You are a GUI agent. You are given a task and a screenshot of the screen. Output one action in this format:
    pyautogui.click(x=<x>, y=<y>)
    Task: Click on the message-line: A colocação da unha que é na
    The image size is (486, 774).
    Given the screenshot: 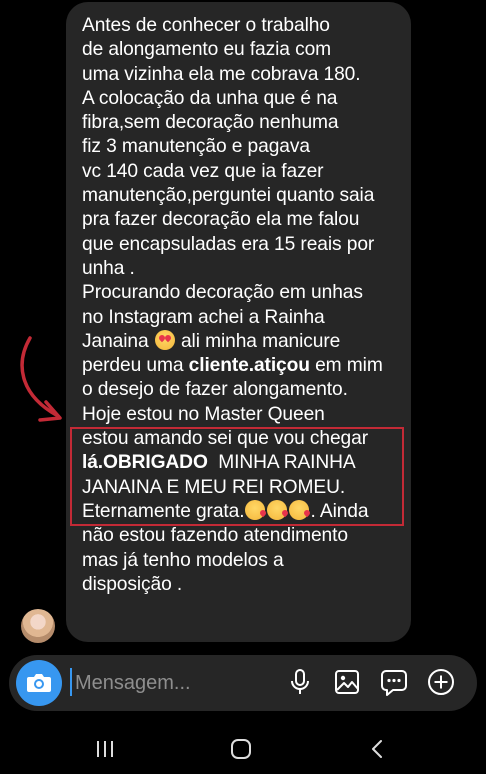 What is the action you would take?
    pyautogui.click(x=210, y=98)
    